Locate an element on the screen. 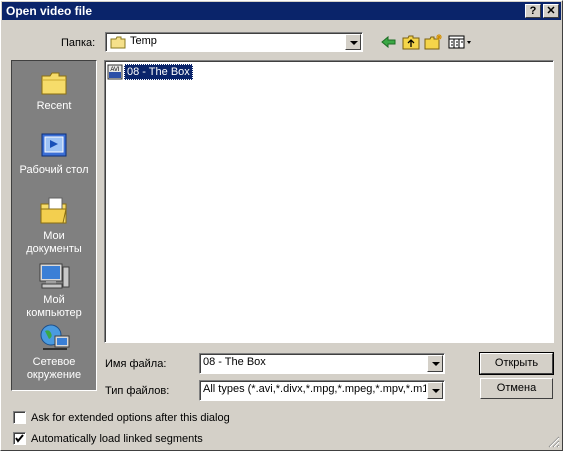 Image resolution: width=563 pixels, height=451 pixels. close-button: ✕ is located at coordinates (551, 11).